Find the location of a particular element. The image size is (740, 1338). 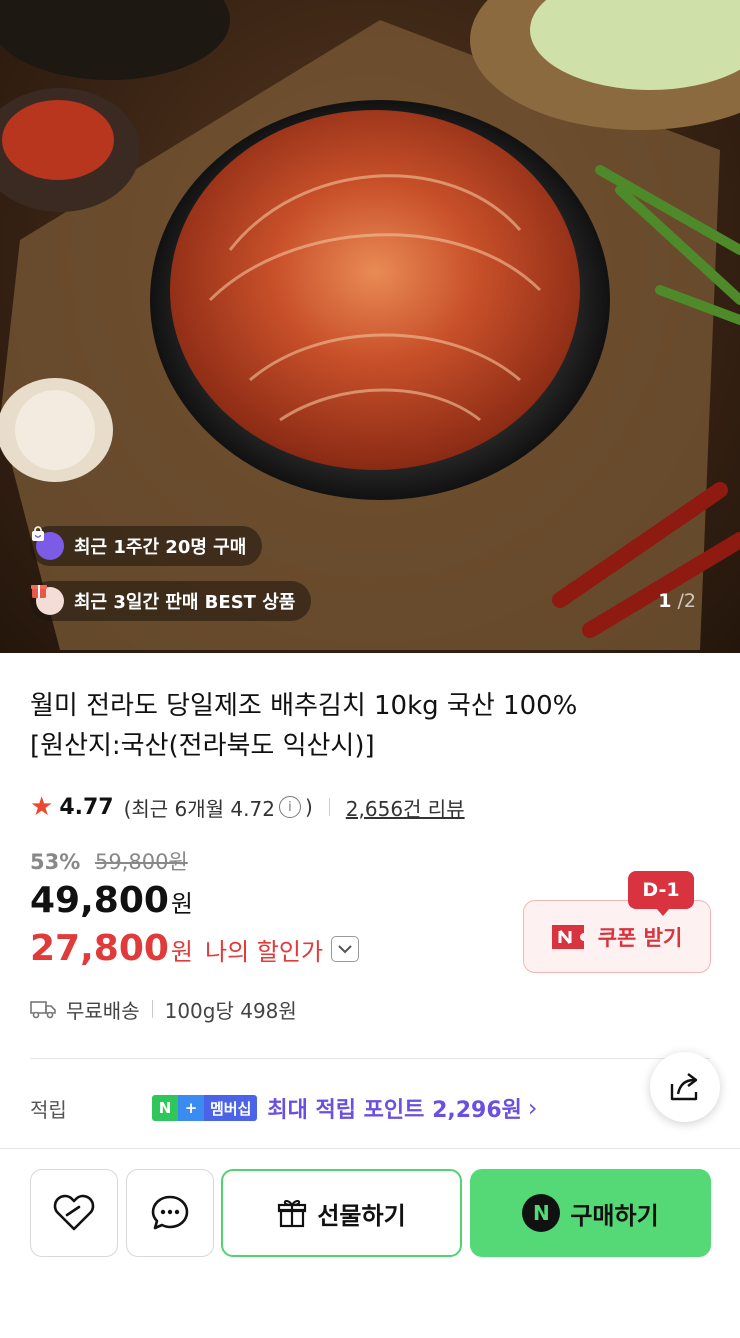

chevron-down-icon is located at coordinates (345, 948).